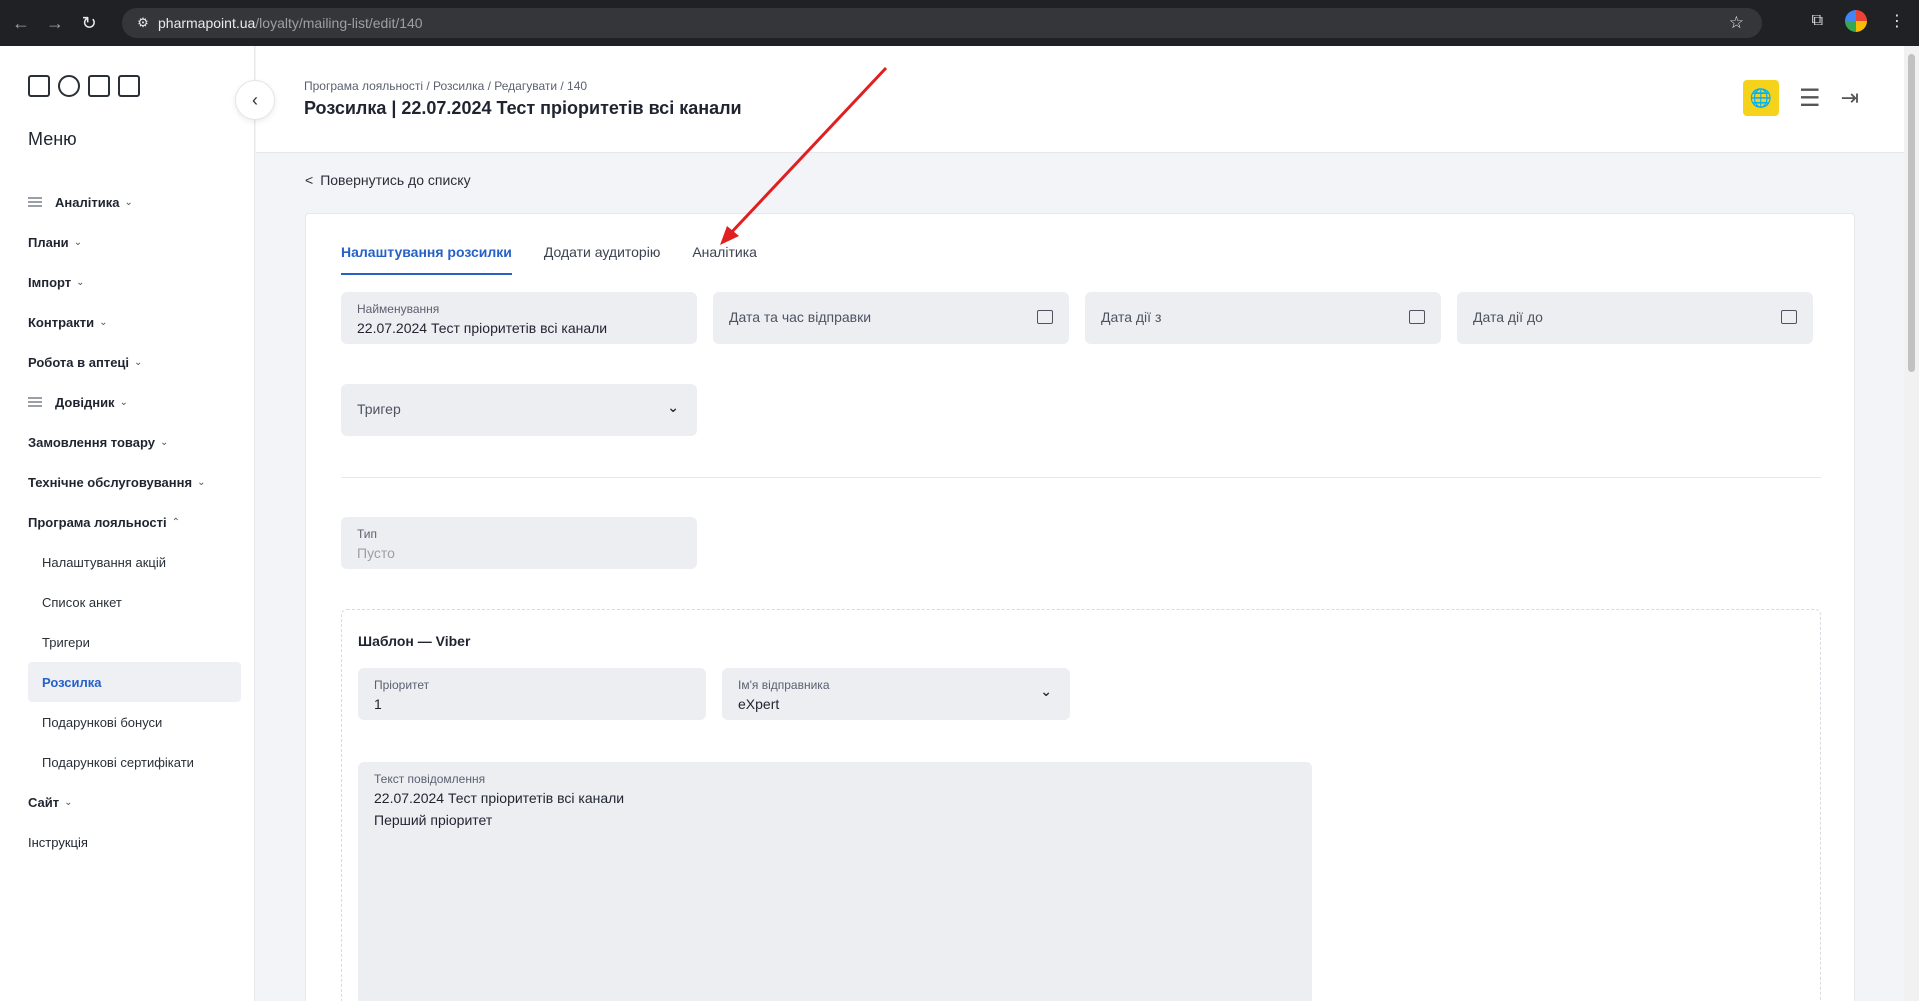 The width and height of the screenshot is (1919, 1001). I want to click on language-button: 🌐, so click(1761, 98).